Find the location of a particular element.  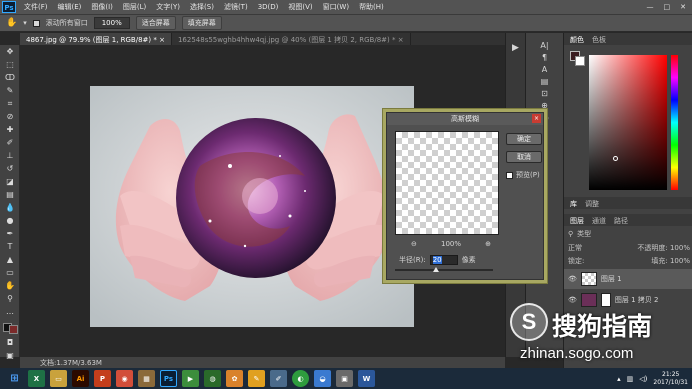

photoshop-taskbar-icon: Ps is located at coordinates (168, 378).